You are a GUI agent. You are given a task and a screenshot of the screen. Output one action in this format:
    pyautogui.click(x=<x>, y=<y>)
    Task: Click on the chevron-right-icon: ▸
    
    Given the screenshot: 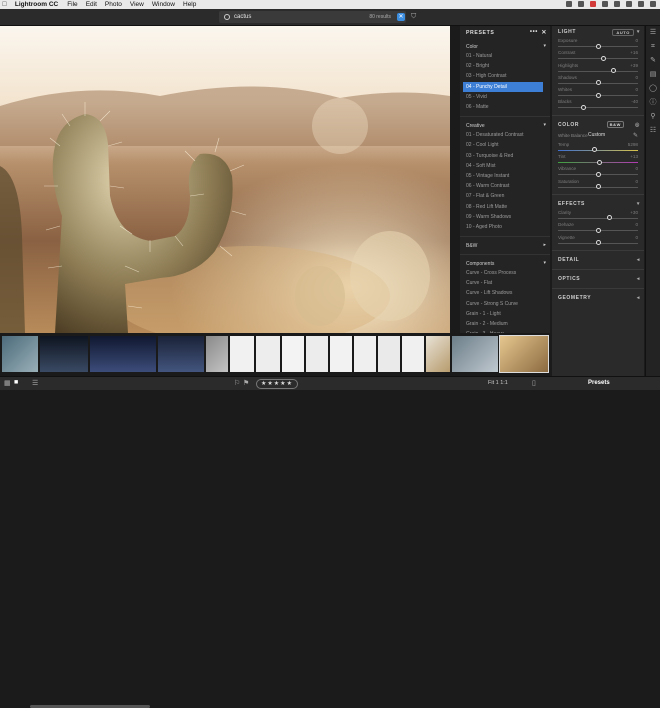 What is the action you would take?
    pyautogui.click(x=544, y=245)
    